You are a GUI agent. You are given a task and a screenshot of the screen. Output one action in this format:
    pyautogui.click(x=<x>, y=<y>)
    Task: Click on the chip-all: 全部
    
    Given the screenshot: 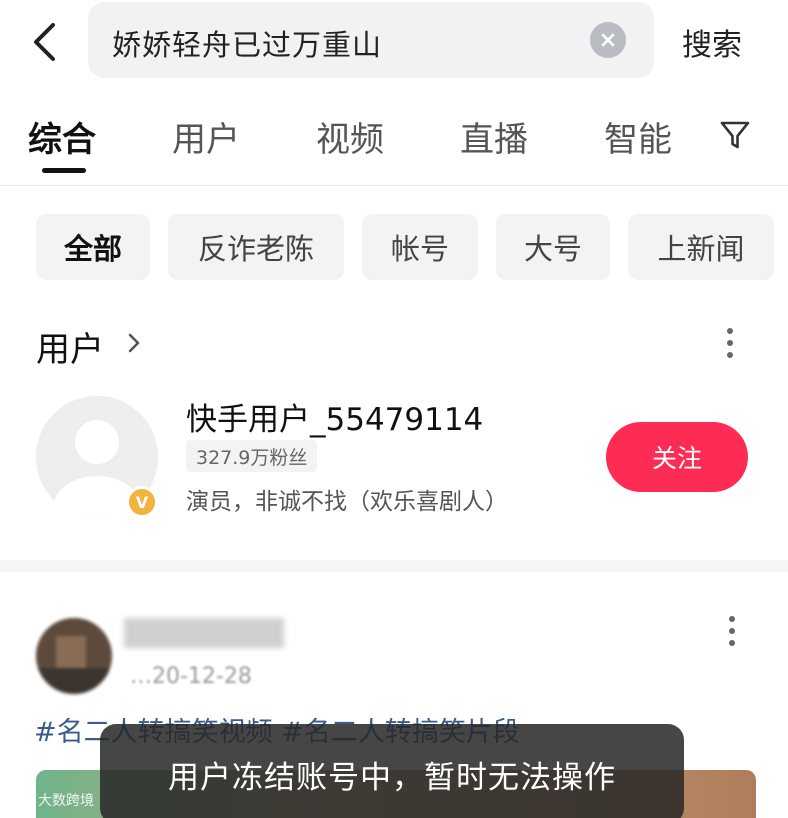 What is the action you would take?
    pyautogui.click(x=93, y=247)
    